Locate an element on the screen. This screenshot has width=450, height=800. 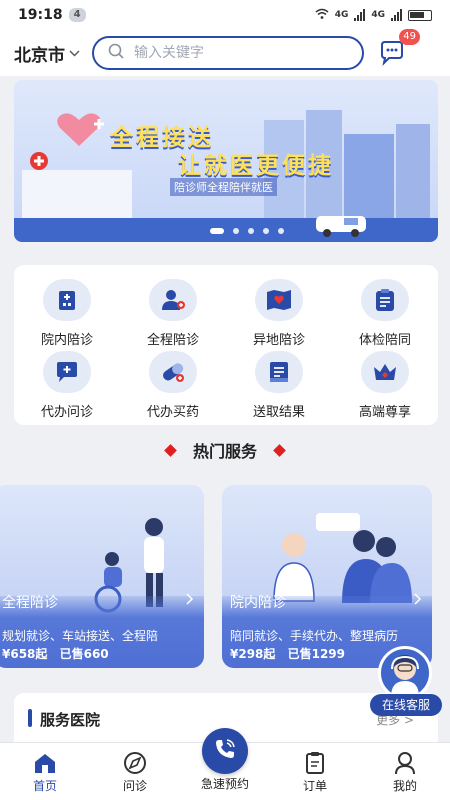
hot-services-title: 热门服务 is located at coordinates (224, 451).